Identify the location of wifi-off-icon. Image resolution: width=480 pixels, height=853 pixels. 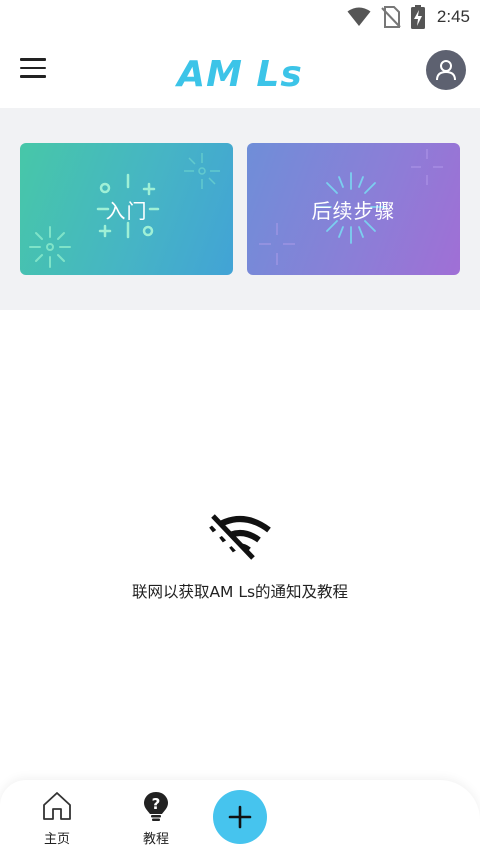
(239, 538).